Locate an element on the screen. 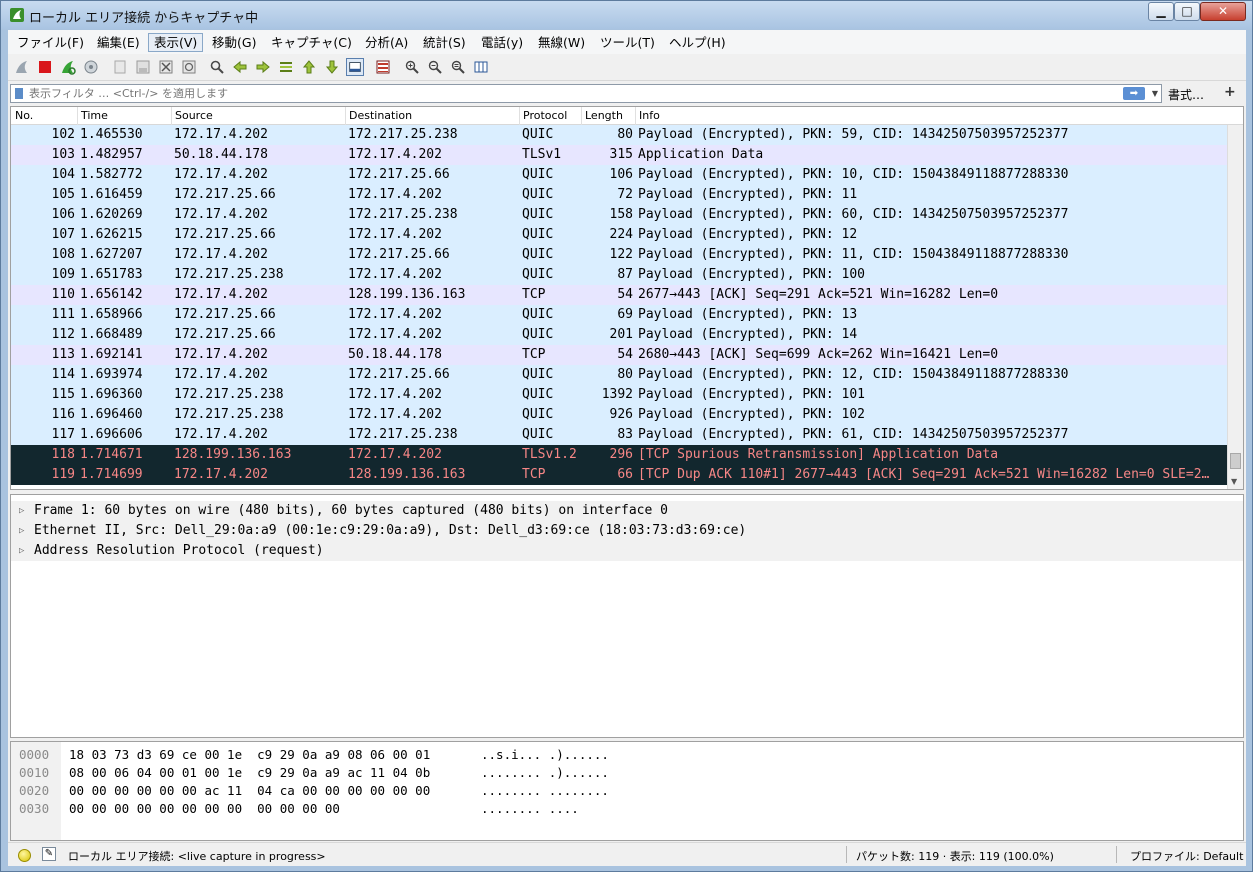 The image size is (1253, 872). colorize-icon is located at coordinates (383, 67).